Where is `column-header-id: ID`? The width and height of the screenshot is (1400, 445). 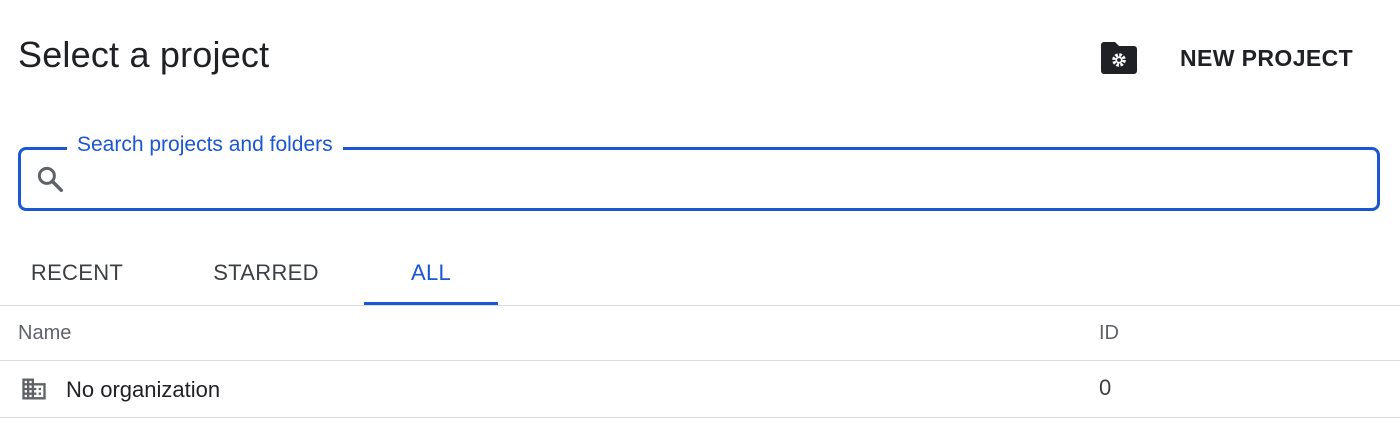
column-header-id: ID is located at coordinates (1109, 333).